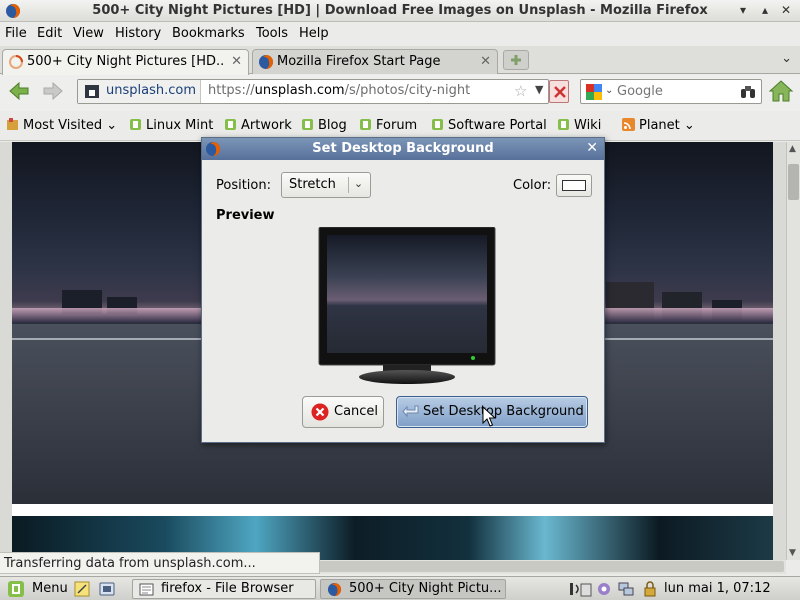  I want to click on stop-button, so click(559, 91).